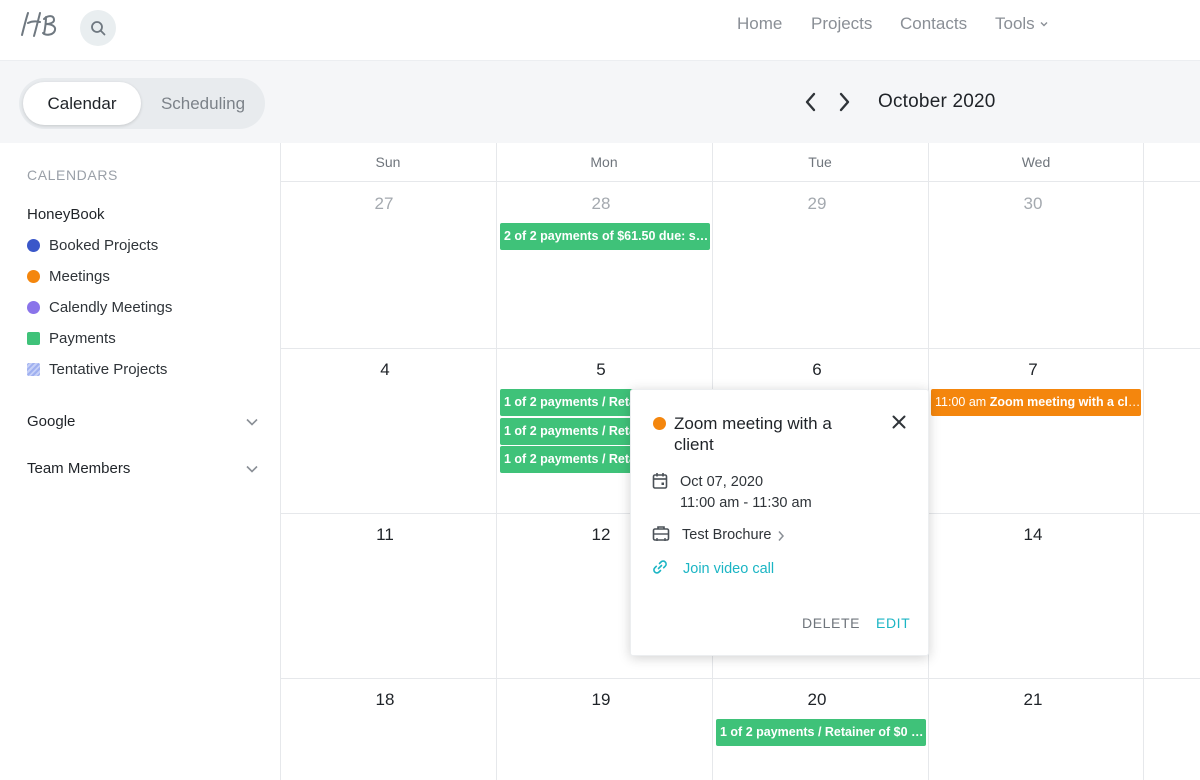  I want to click on popup-event-title: Zoom meeting with a client, so click(753, 434).